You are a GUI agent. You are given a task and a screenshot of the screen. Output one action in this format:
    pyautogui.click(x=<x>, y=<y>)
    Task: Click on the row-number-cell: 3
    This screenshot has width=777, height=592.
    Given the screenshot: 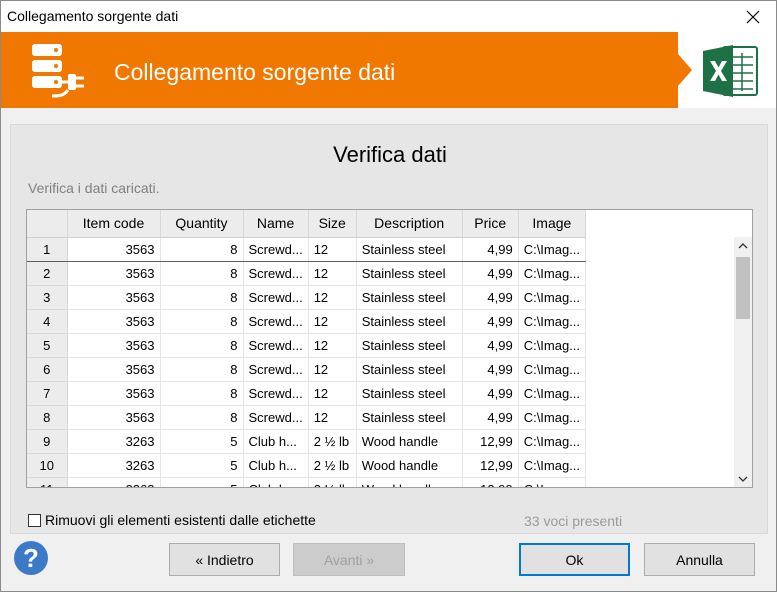 What is the action you would take?
    pyautogui.click(x=47, y=297)
    